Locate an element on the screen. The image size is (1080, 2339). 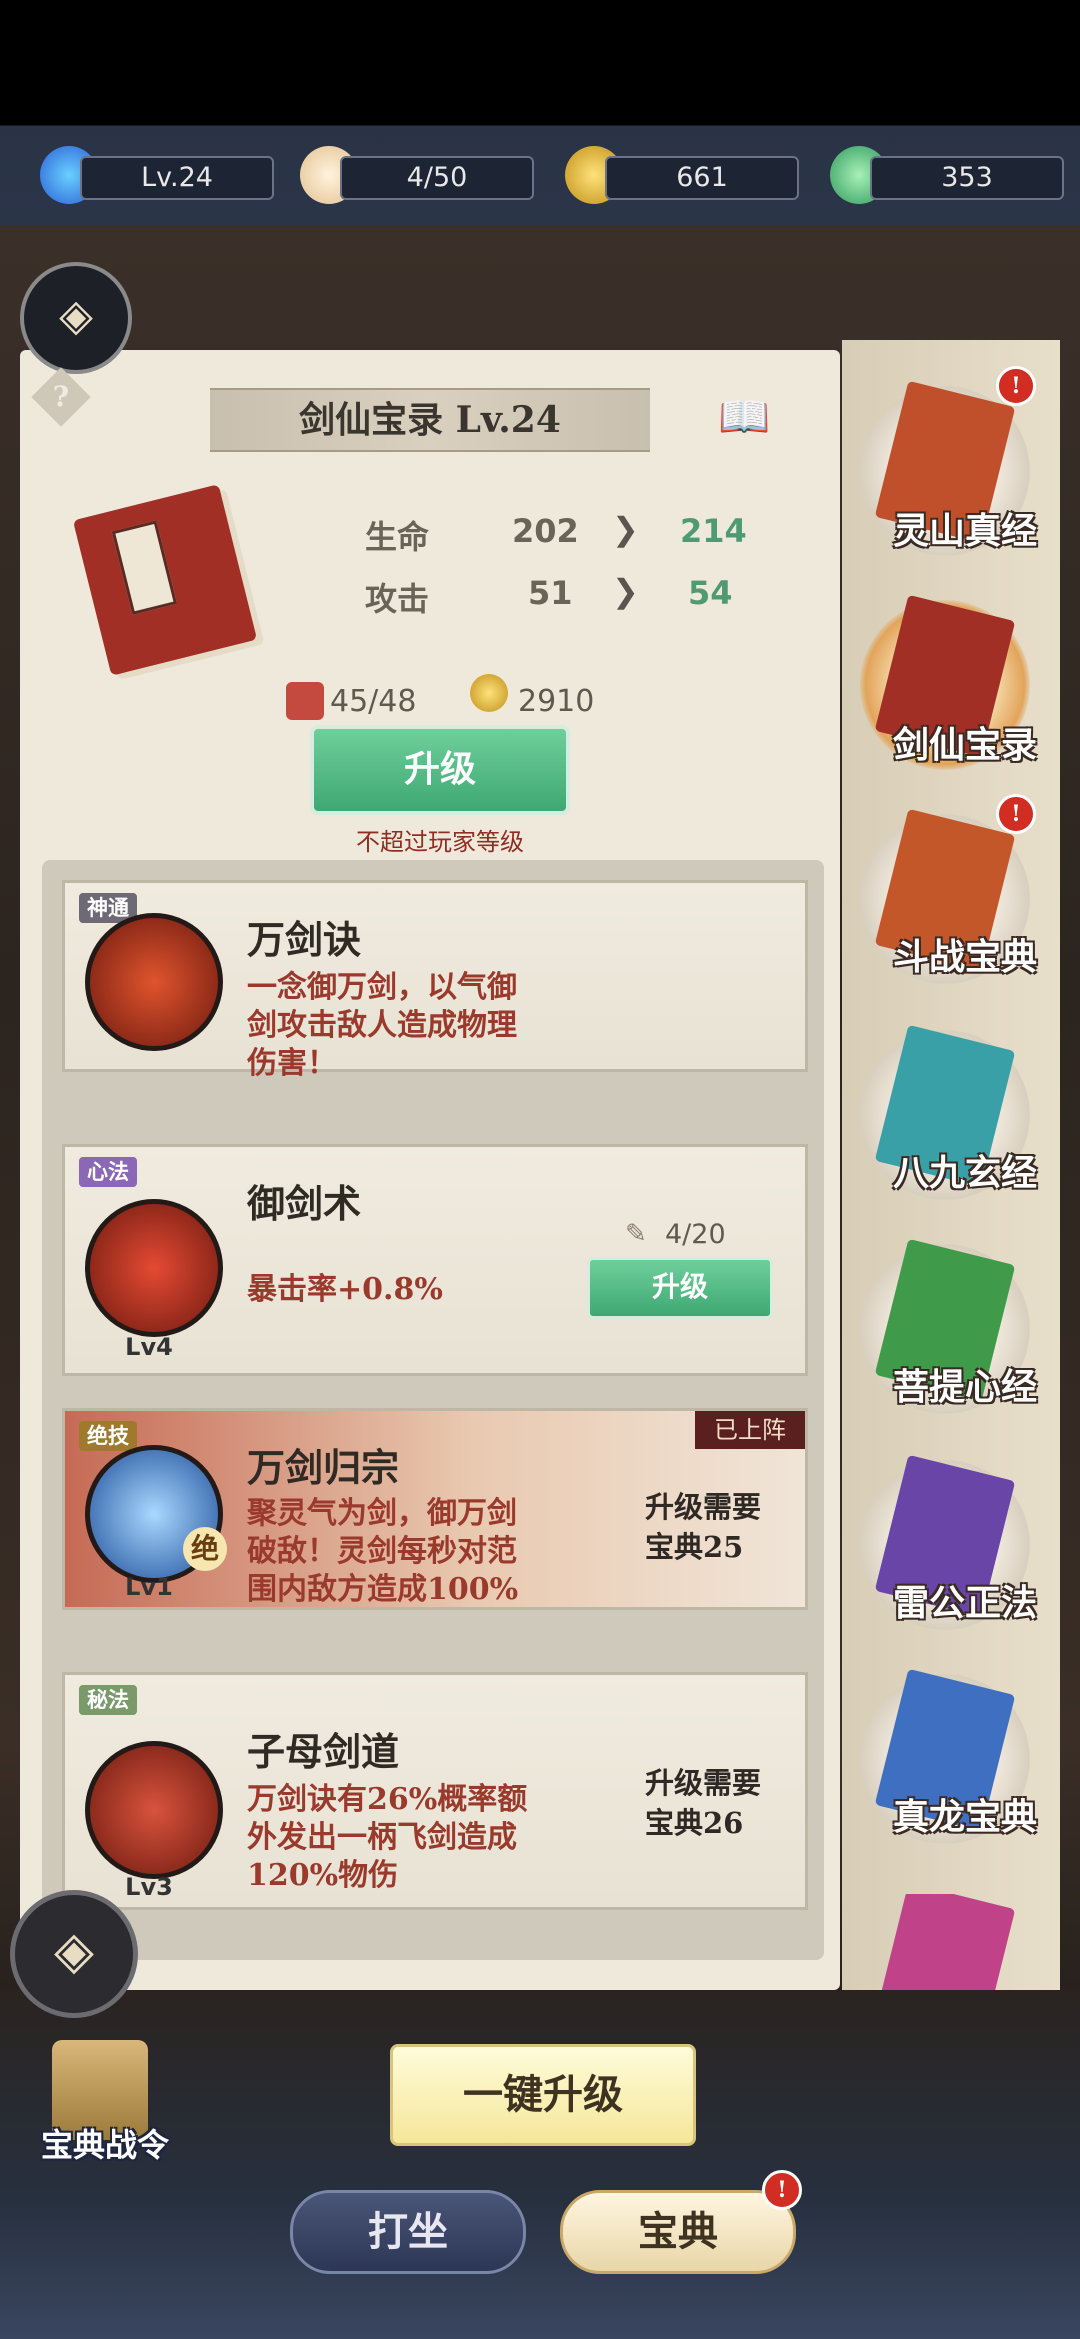
book-title: 剑仙宝录 Lv.24 is located at coordinates (430, 420).